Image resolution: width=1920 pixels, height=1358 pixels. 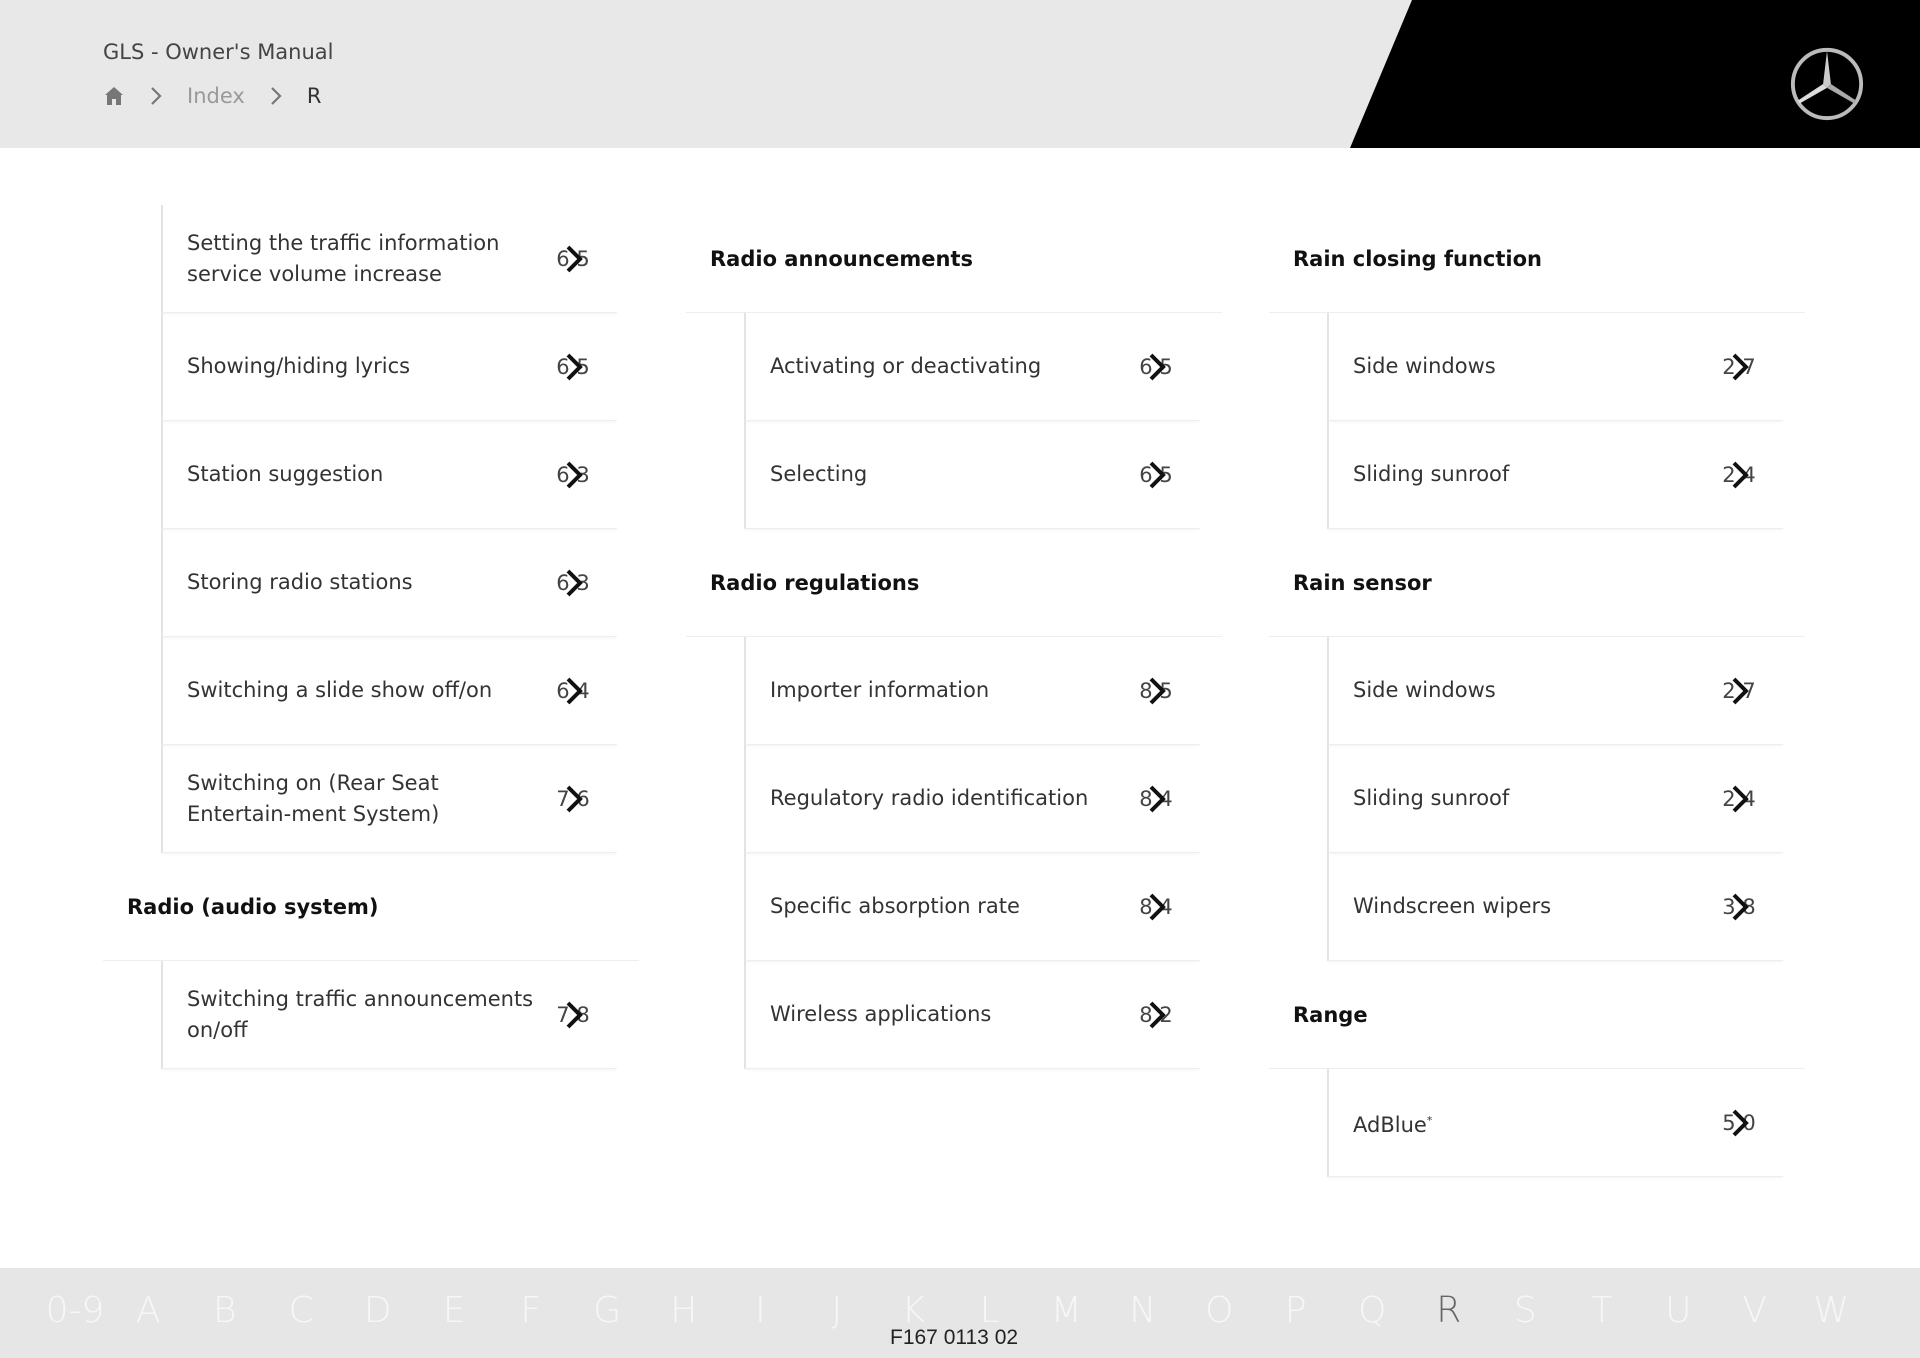 I want to click on alphabet-letter-k: K, so click(x=913, y=1310).